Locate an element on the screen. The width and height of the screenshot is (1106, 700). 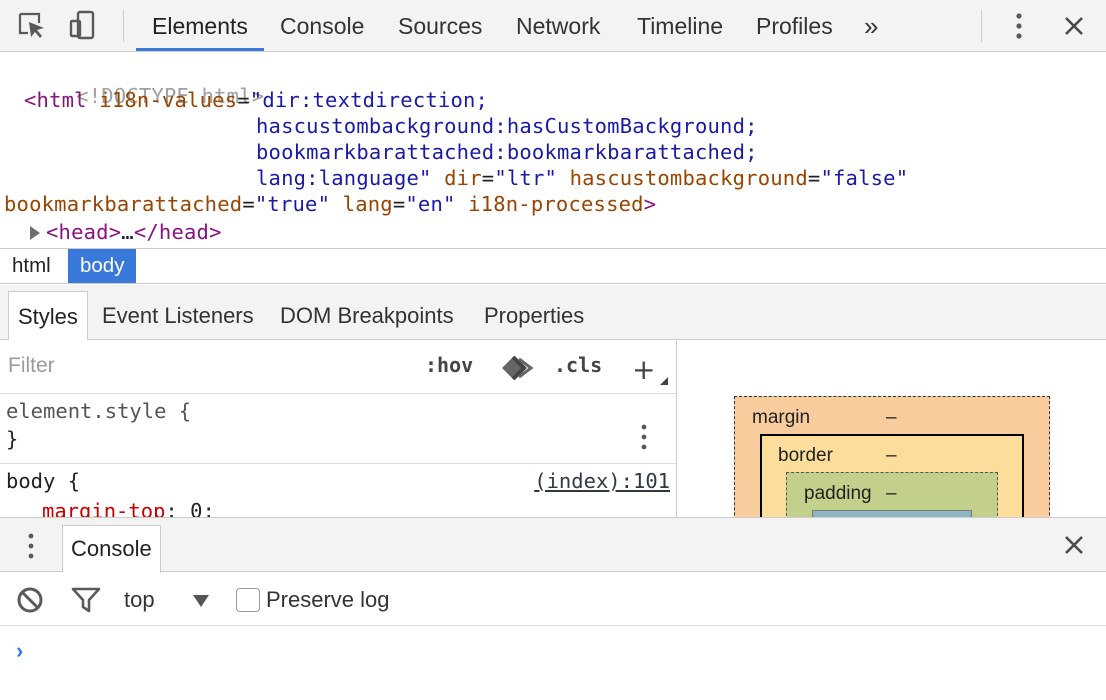
padding-value: – is located at coordinates (891, 494).